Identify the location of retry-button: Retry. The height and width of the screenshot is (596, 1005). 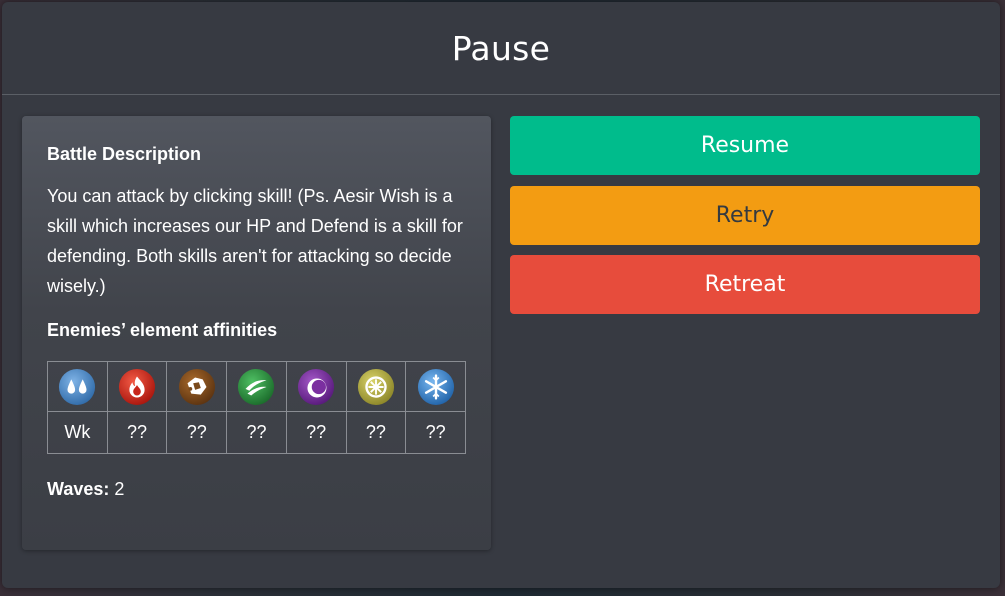
(745, 215).